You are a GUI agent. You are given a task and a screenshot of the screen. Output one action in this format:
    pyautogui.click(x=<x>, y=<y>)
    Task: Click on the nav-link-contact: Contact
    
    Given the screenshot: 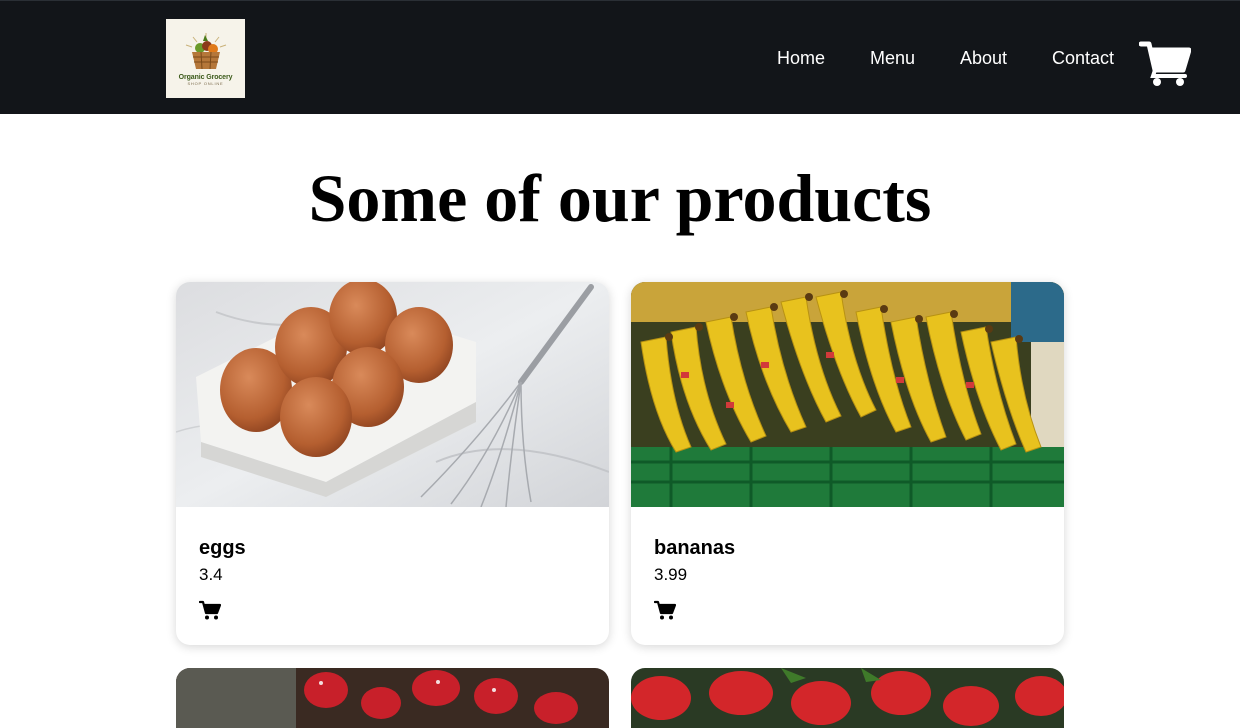 What is the action you would take?
    pyautogui.click(x=1083, y=58)
    